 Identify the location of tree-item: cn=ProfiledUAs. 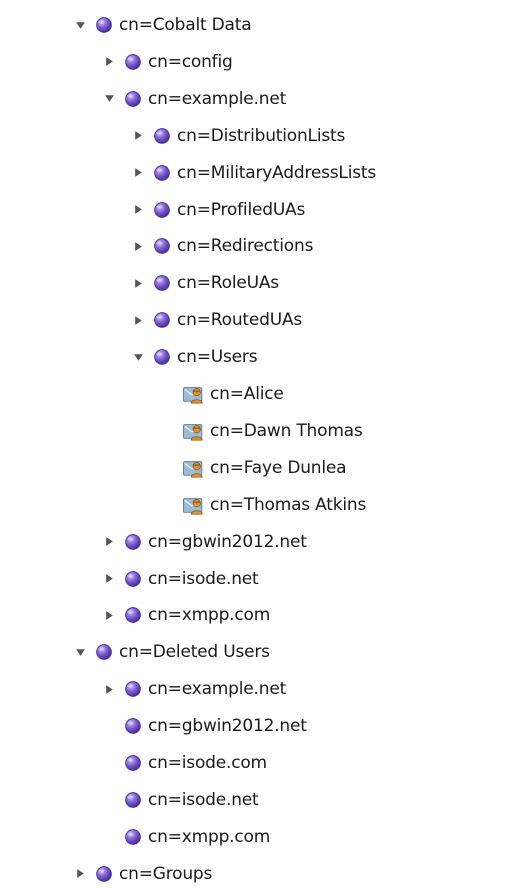
(218, 210).